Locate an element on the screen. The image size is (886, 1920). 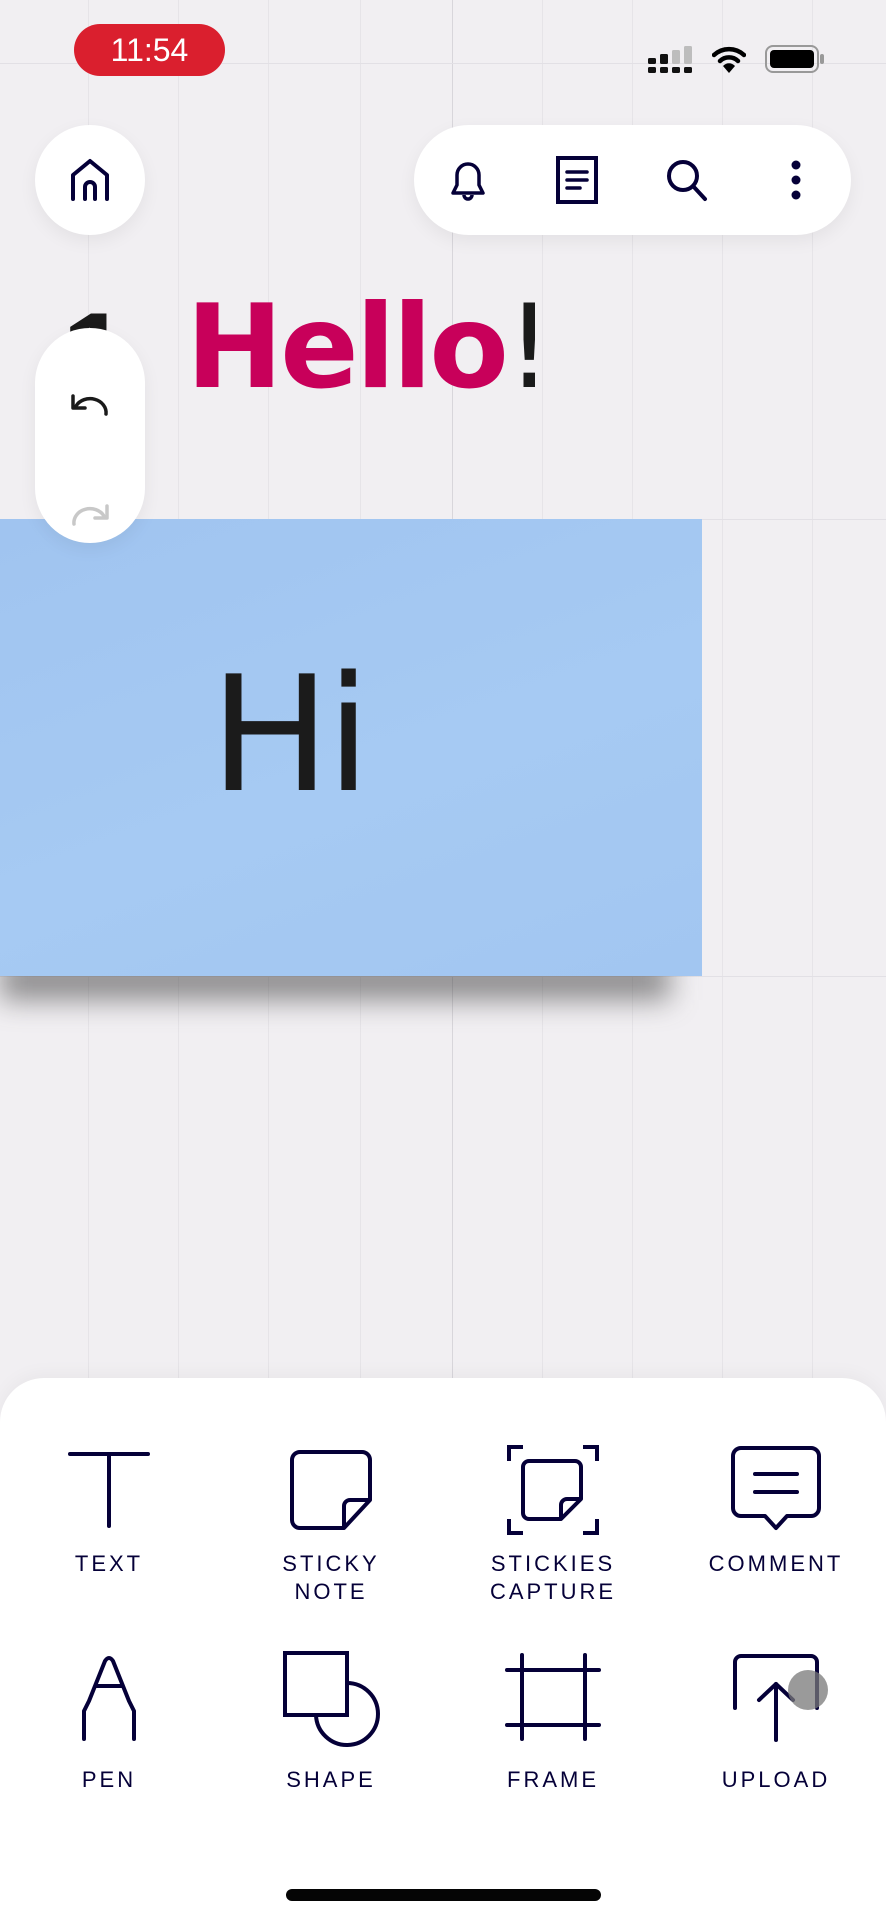
tool-shape: SHAPE is located at coordinates (331, 1723).